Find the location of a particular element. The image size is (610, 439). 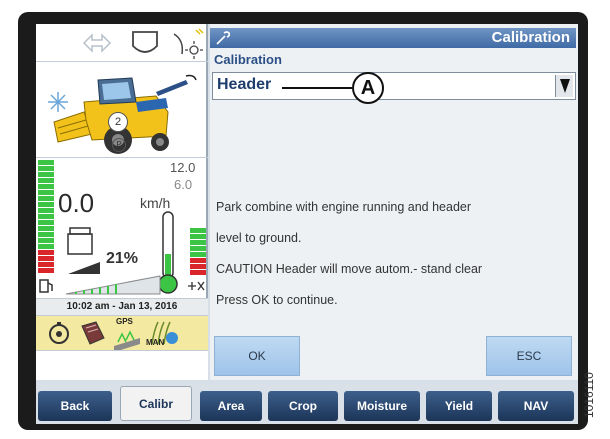

wrench-icon is located at coordinates (223, 38).